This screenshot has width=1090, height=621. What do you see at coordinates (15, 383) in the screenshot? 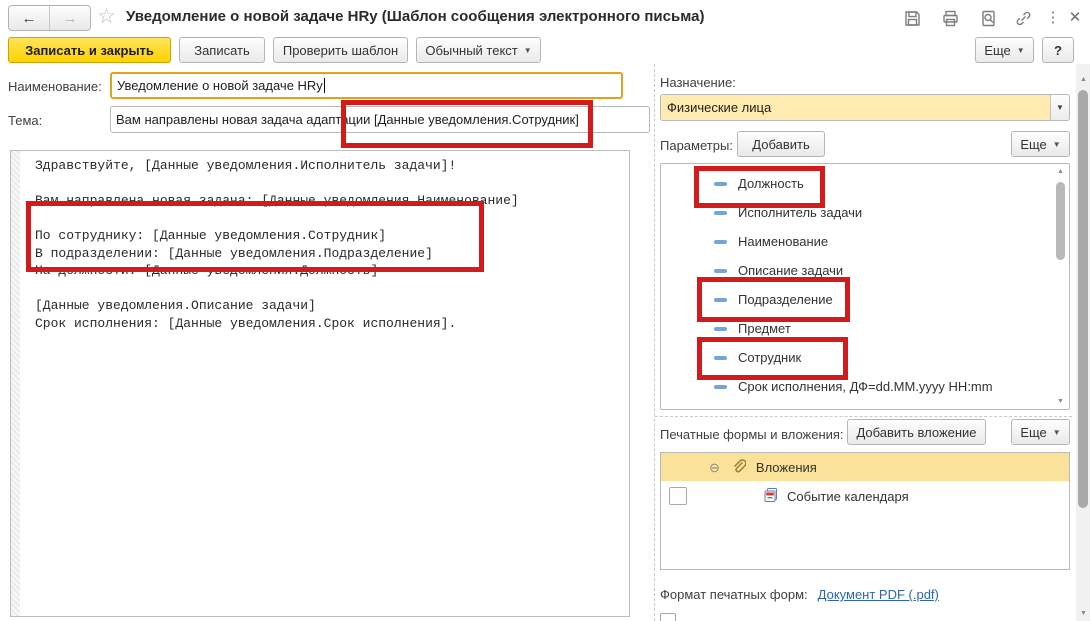
I see `editor-gutter` at bounding box center [15, 383].